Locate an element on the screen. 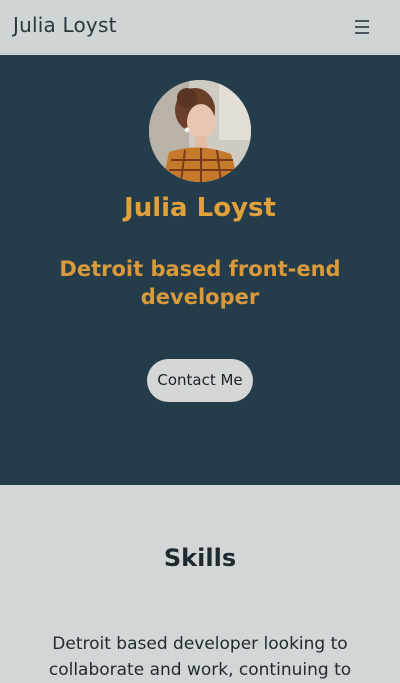  avatar is located at coordinates (200, 131).